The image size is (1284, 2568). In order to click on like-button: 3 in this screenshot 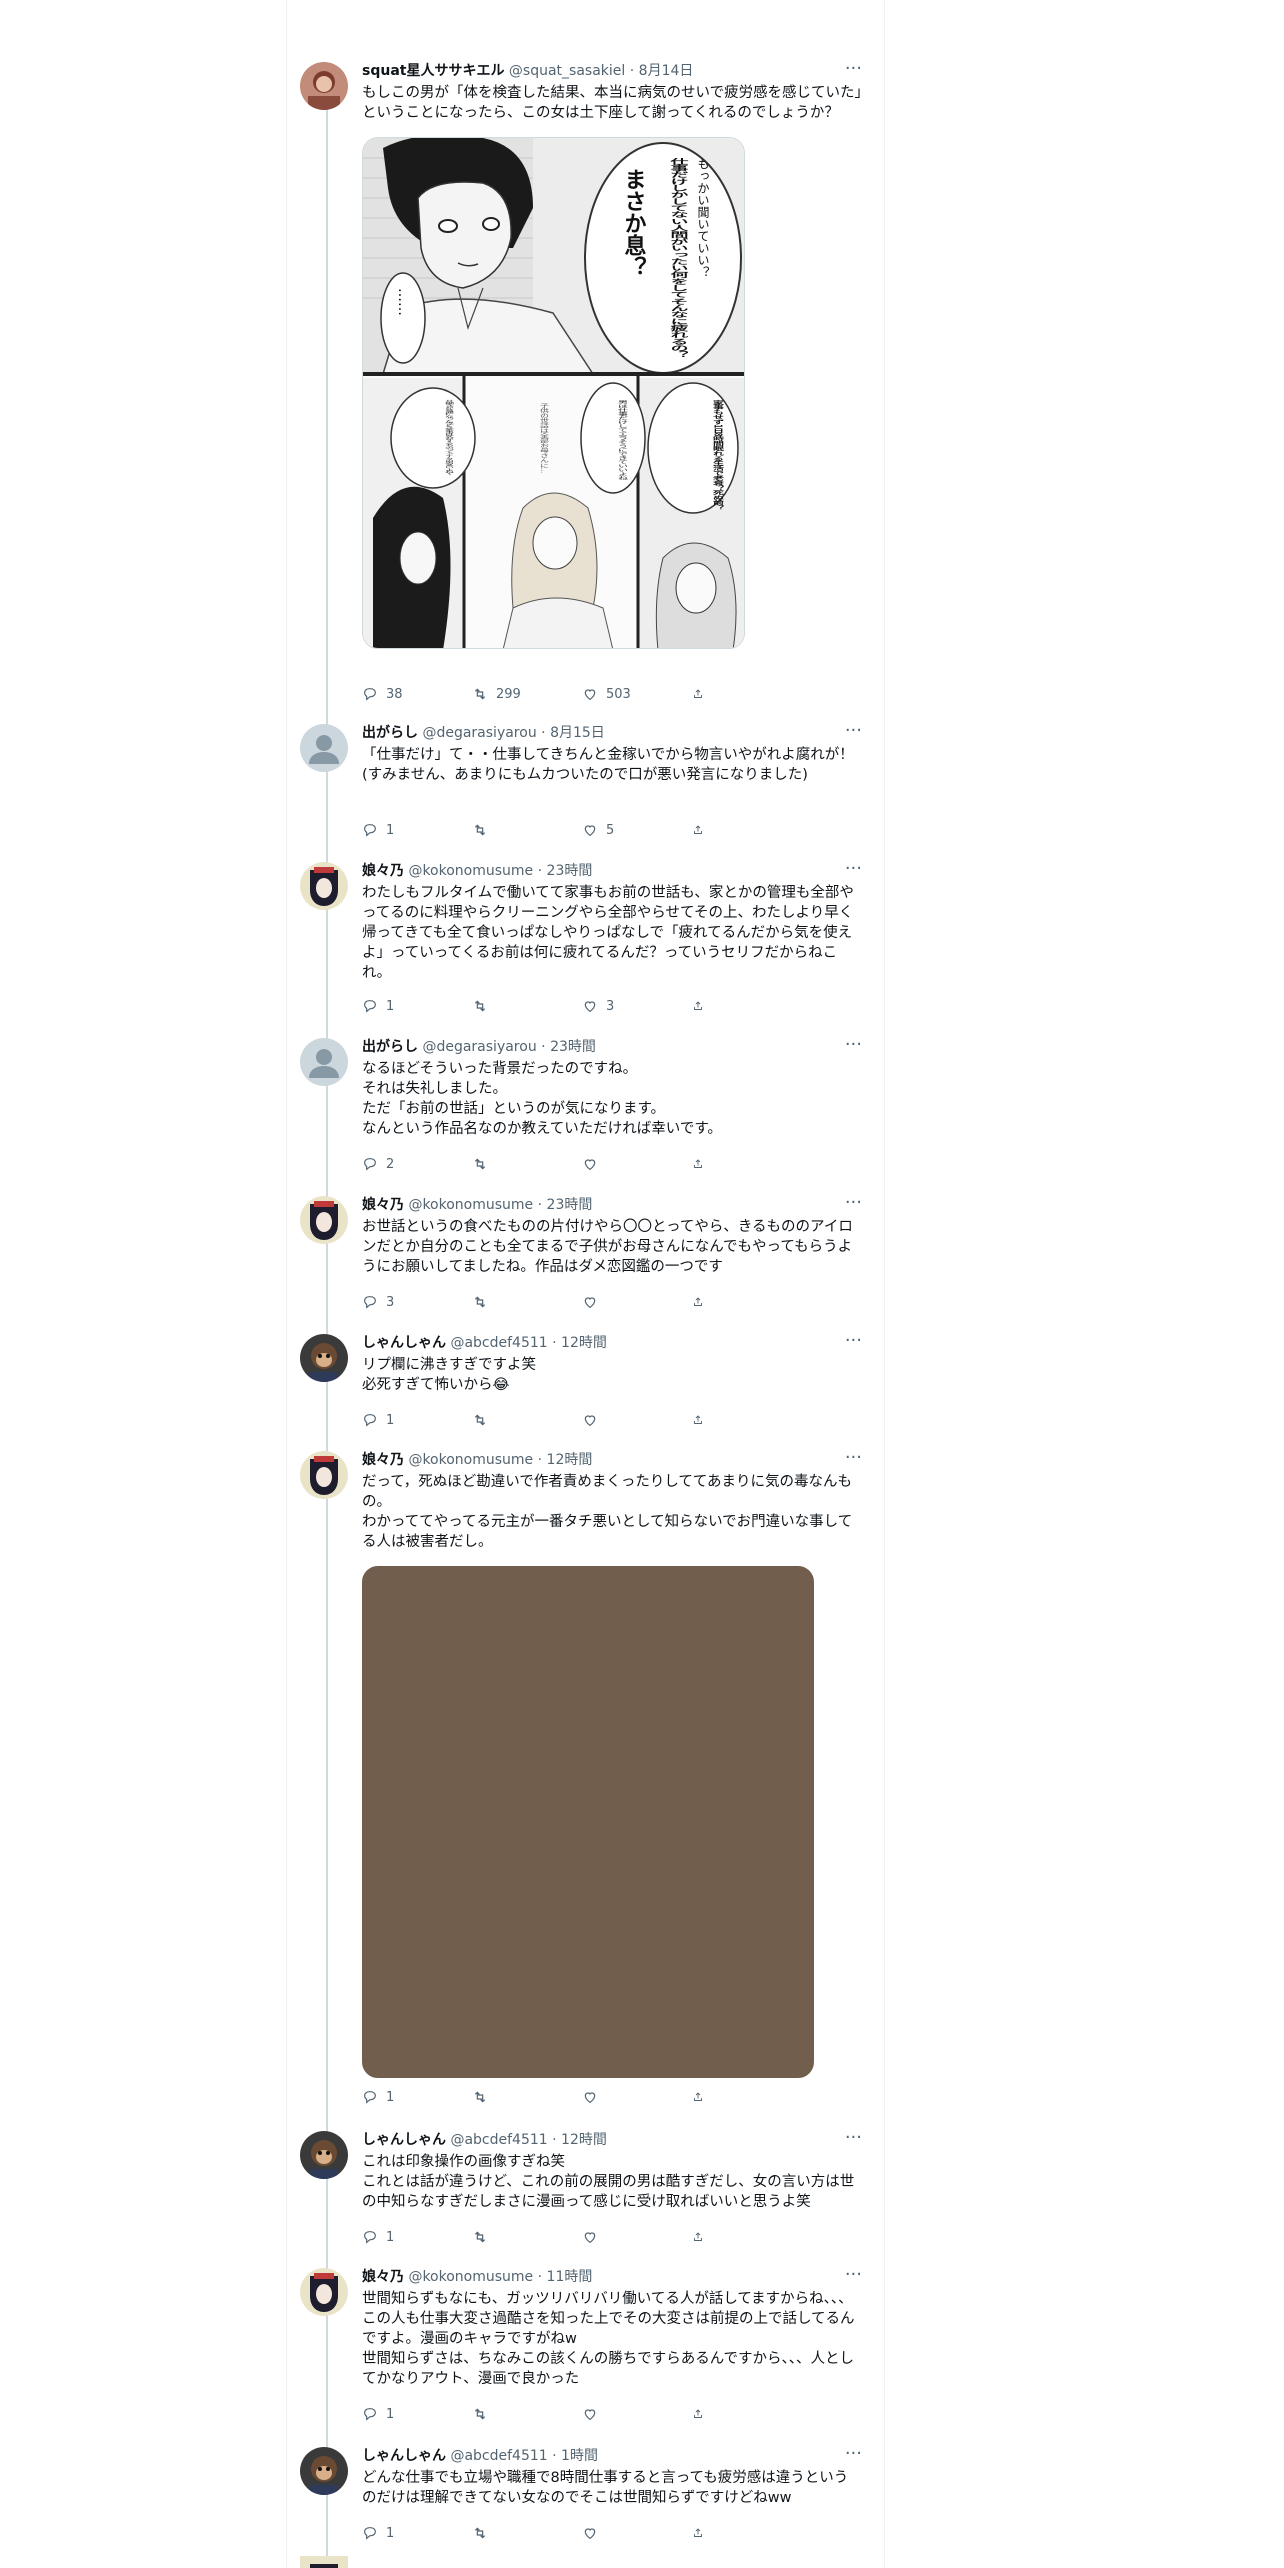, I will do `click(637, 1006)`.